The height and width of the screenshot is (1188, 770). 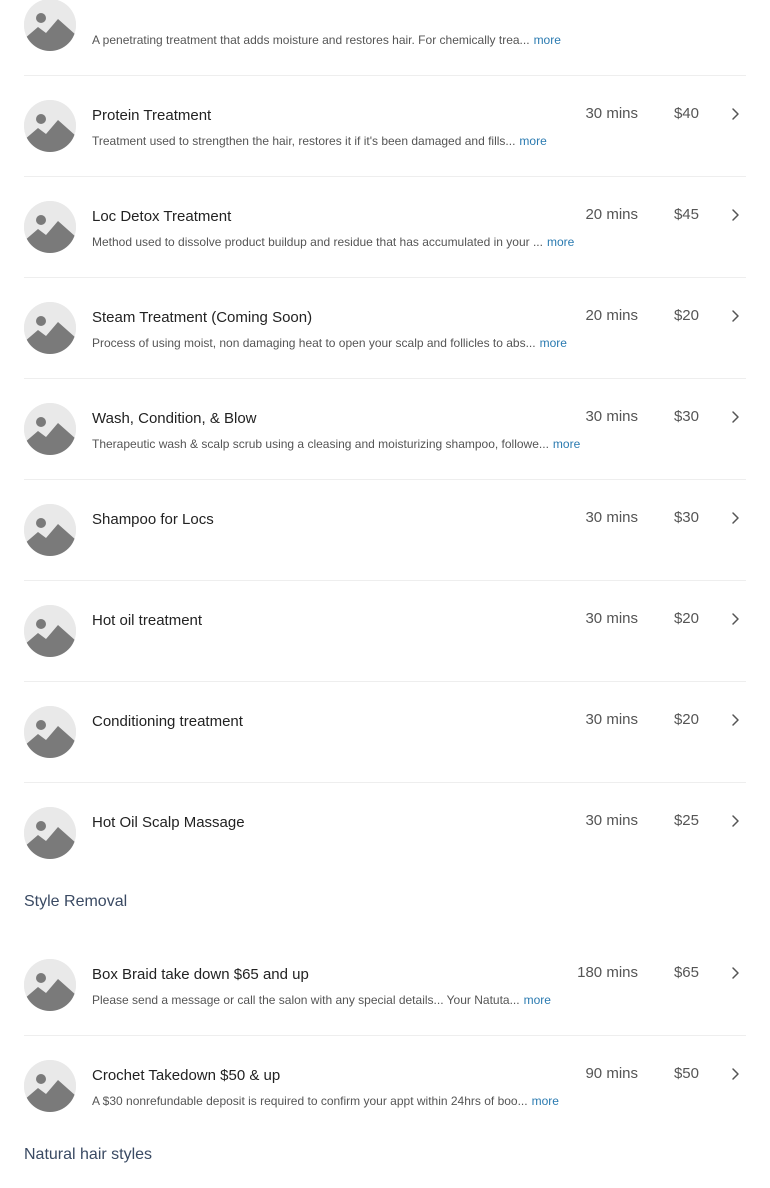 I want to click on service-price: $65, so click(x=686, y=972).